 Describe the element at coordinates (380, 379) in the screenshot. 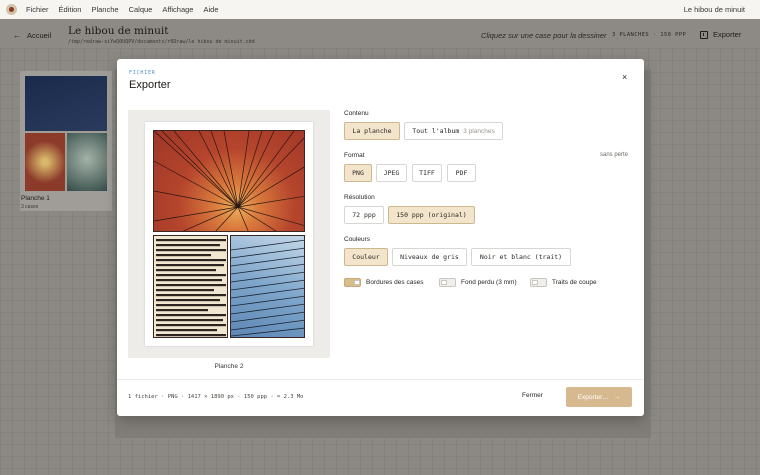

I see `footer-divider` at that location.